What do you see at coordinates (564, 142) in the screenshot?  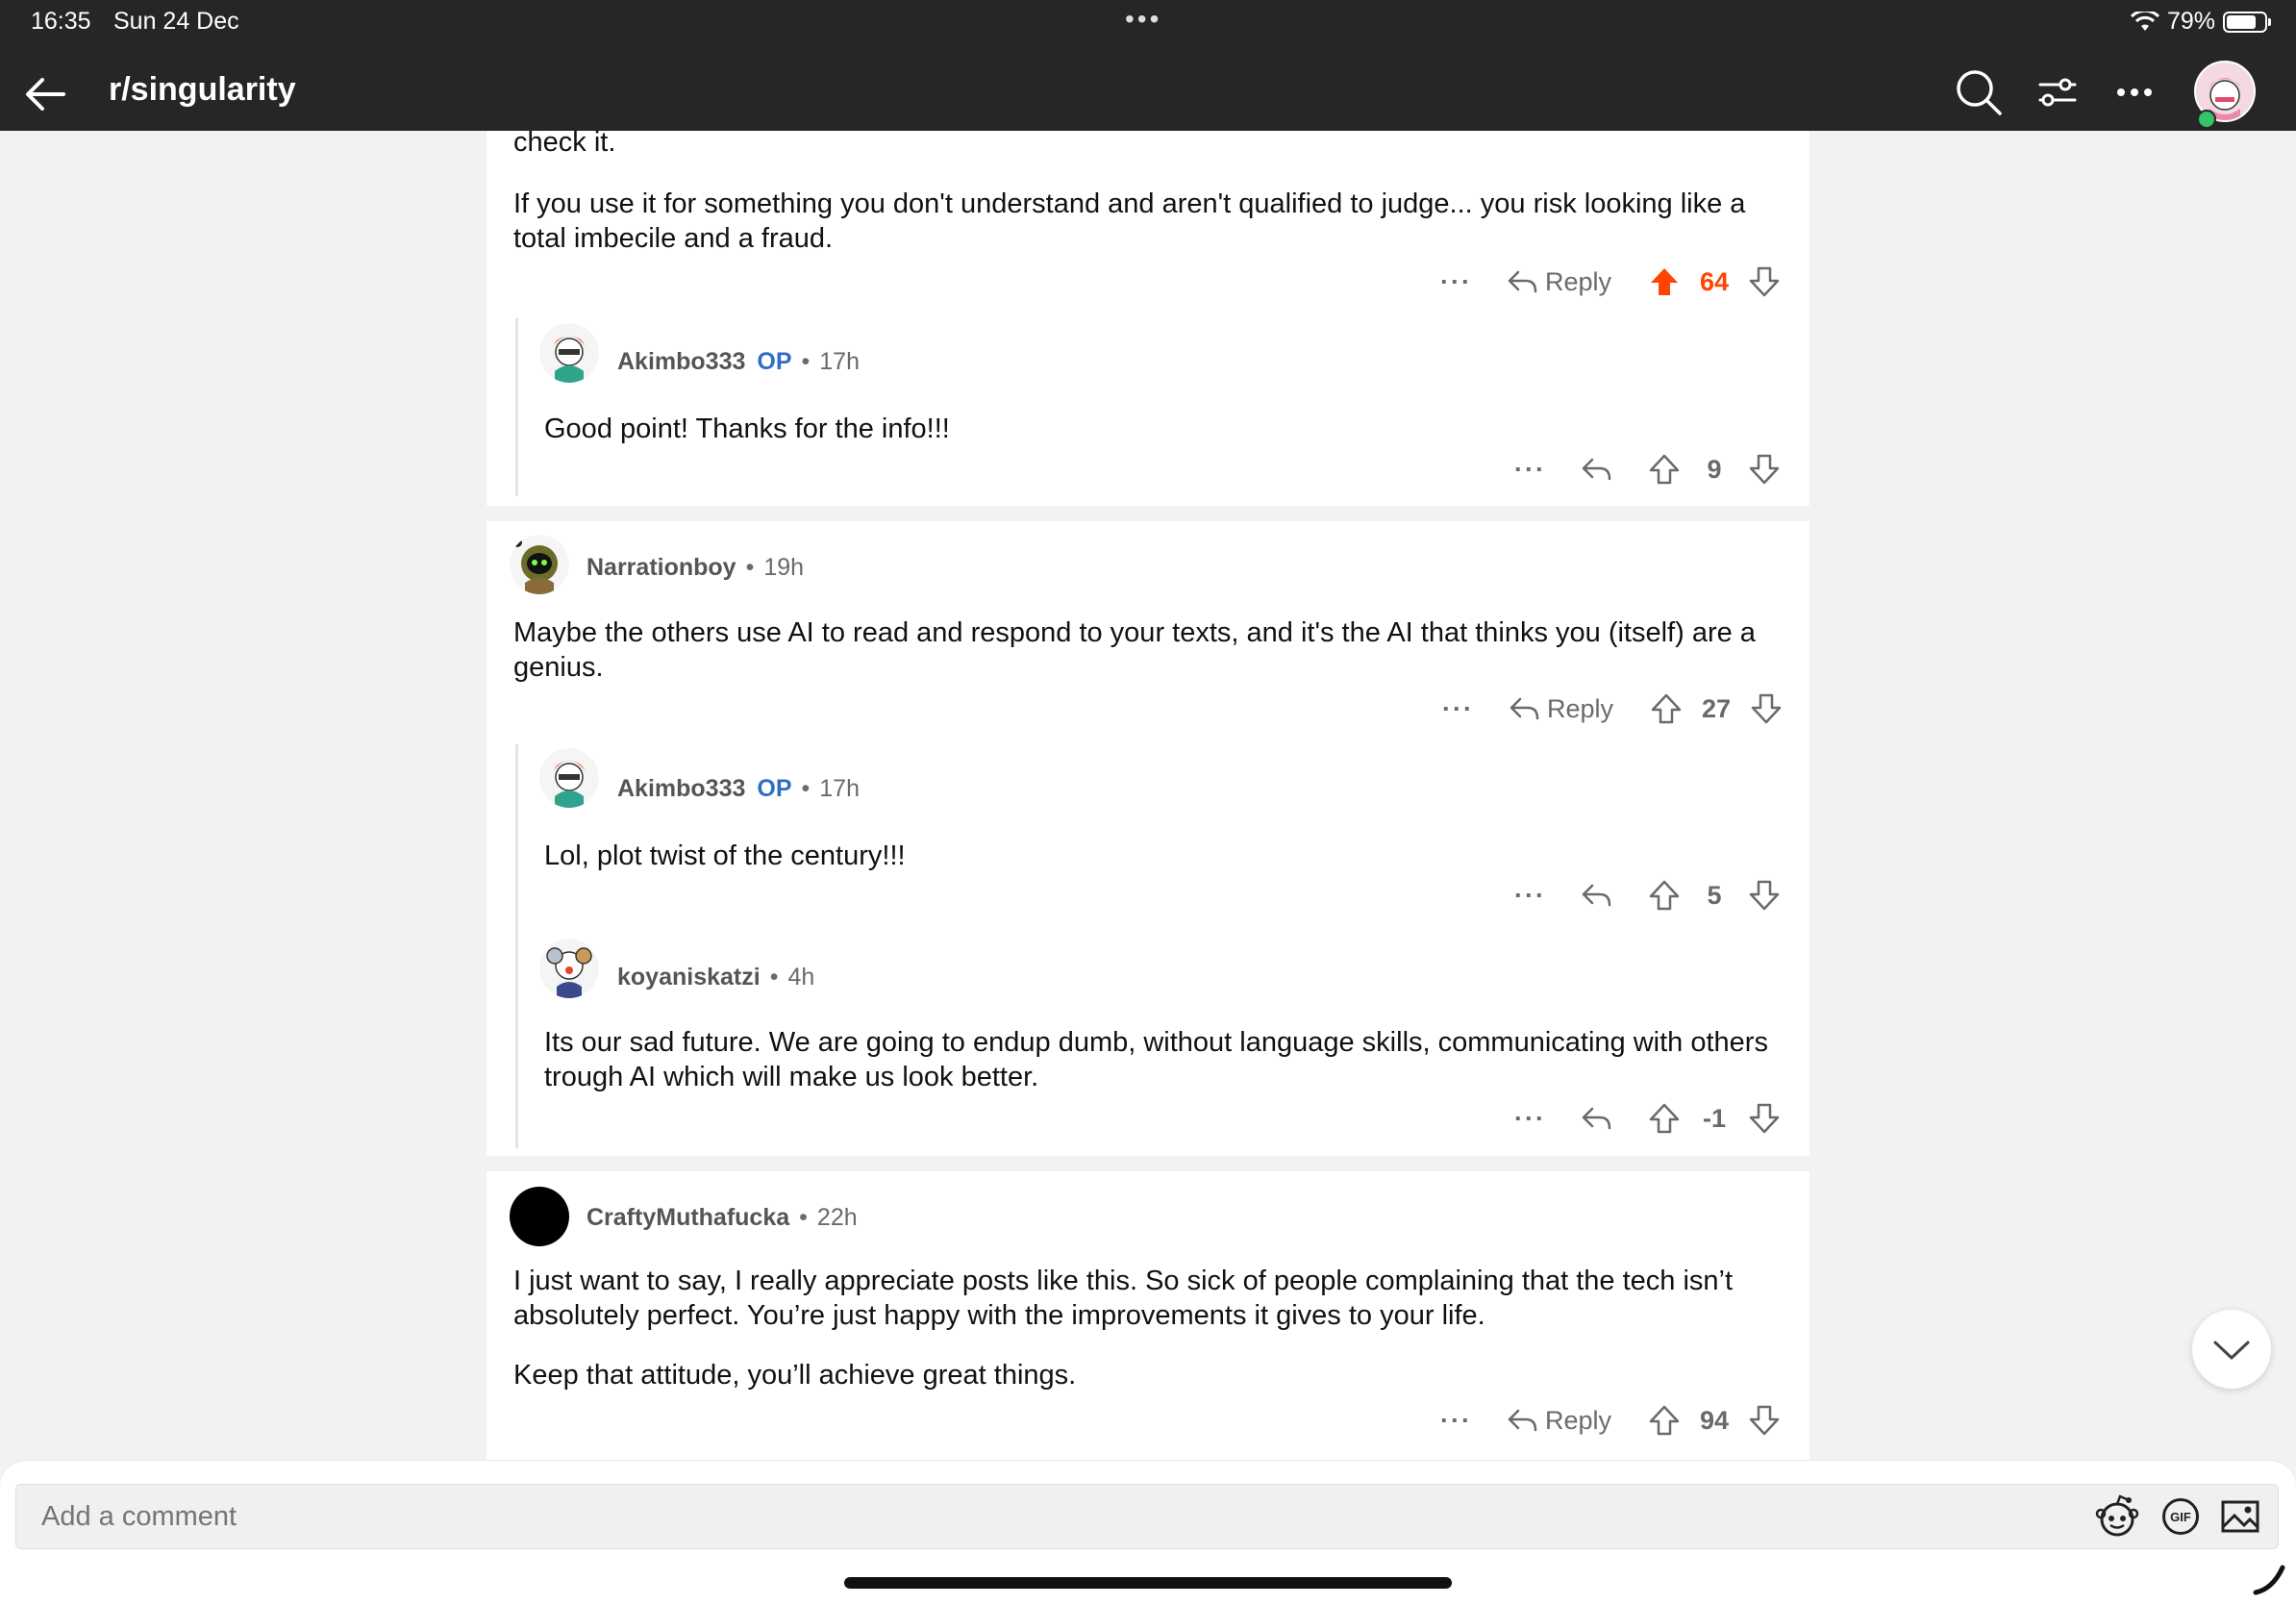 I see `comment-text-continued: check it.` at bounding box center [564, 142].